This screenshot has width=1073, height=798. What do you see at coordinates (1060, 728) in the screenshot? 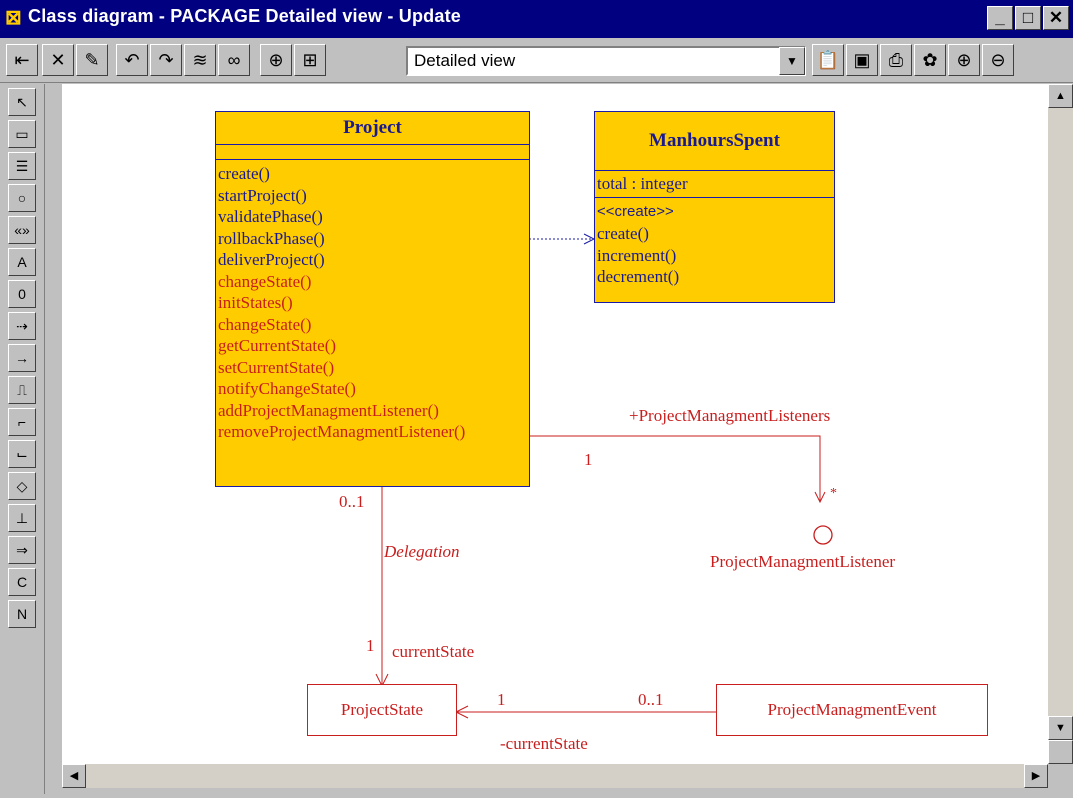
I see `scroll-down-icon: ▼` at bounding box center [1060, 728].